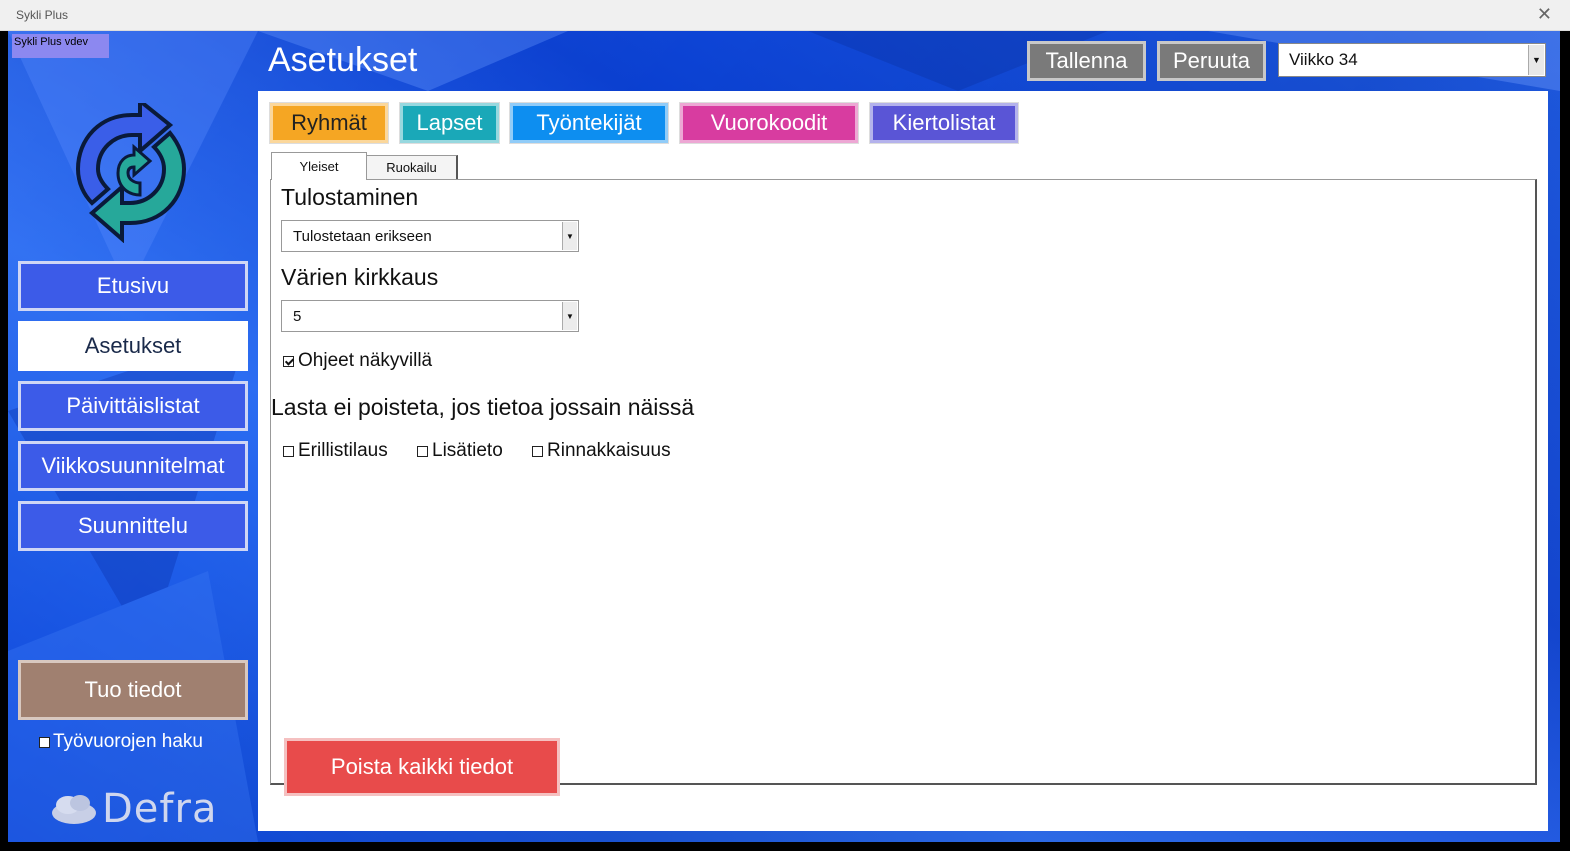 This screenshot has width=1570, height=851. I want to click on category-ryhmat-button: Ryhmät, so click(329, 123).